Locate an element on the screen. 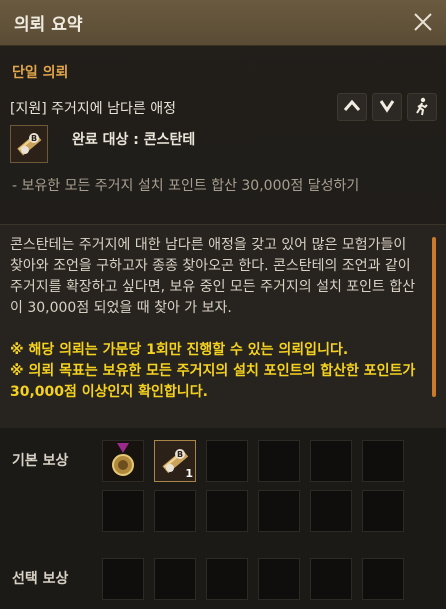 This screenshot has width=446, height=609. chevron-down-icon is located at coordinates (387, 106).